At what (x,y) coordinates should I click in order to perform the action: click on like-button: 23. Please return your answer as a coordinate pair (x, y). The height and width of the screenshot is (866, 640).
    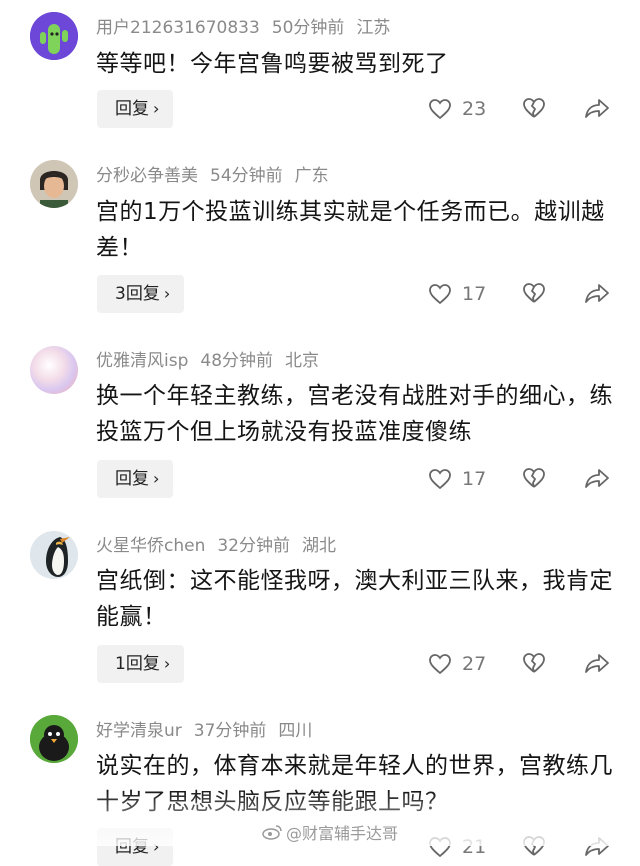
    Looking at the image, I should click on (457, 109).